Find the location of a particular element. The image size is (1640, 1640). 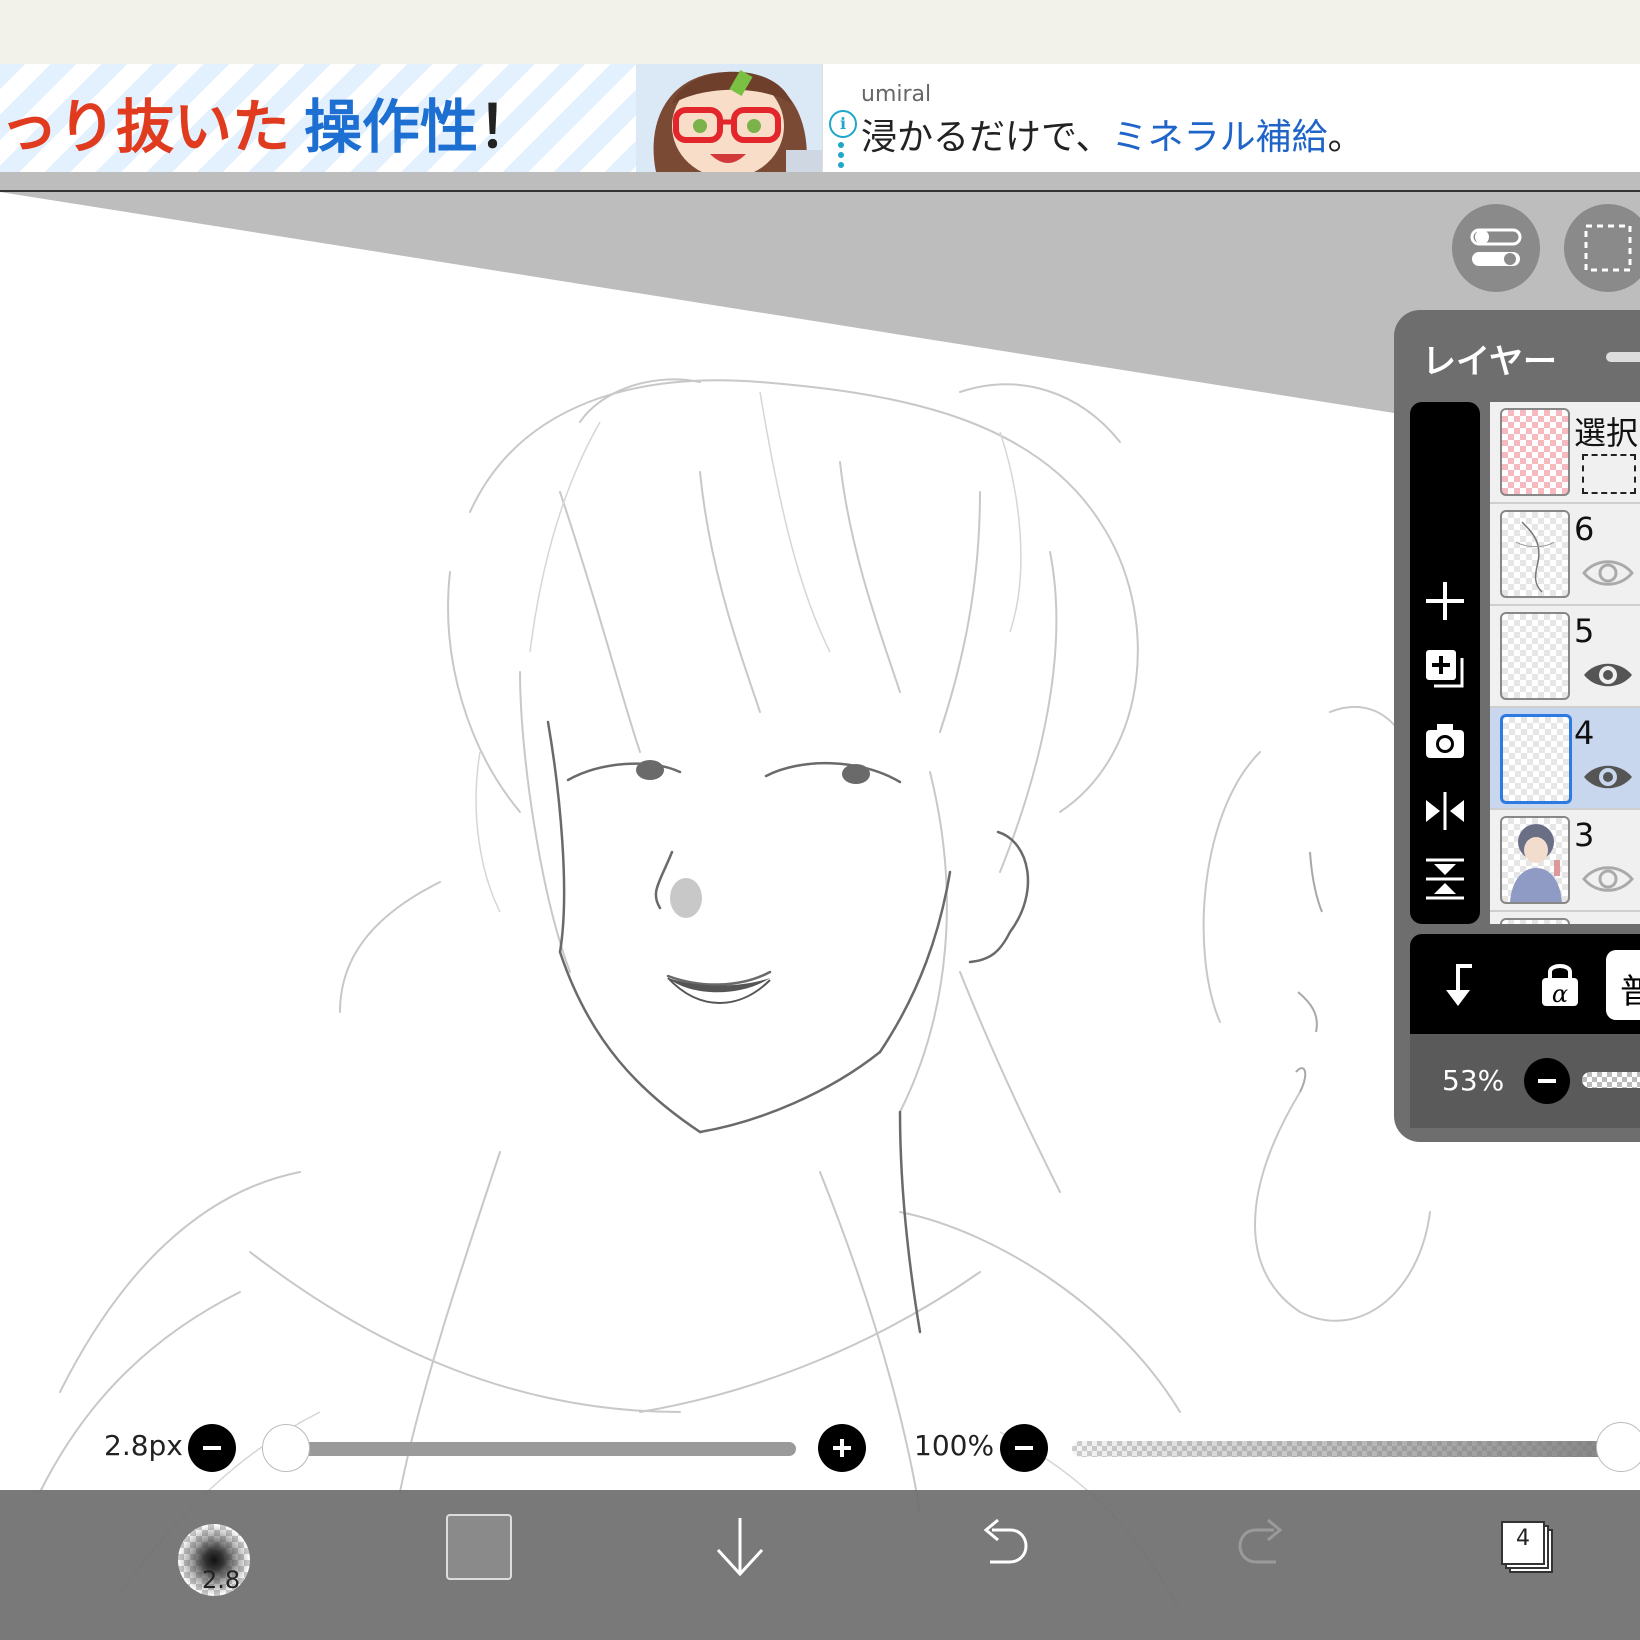

flip-horizontal-icon is located at coordinates (1445, 811).